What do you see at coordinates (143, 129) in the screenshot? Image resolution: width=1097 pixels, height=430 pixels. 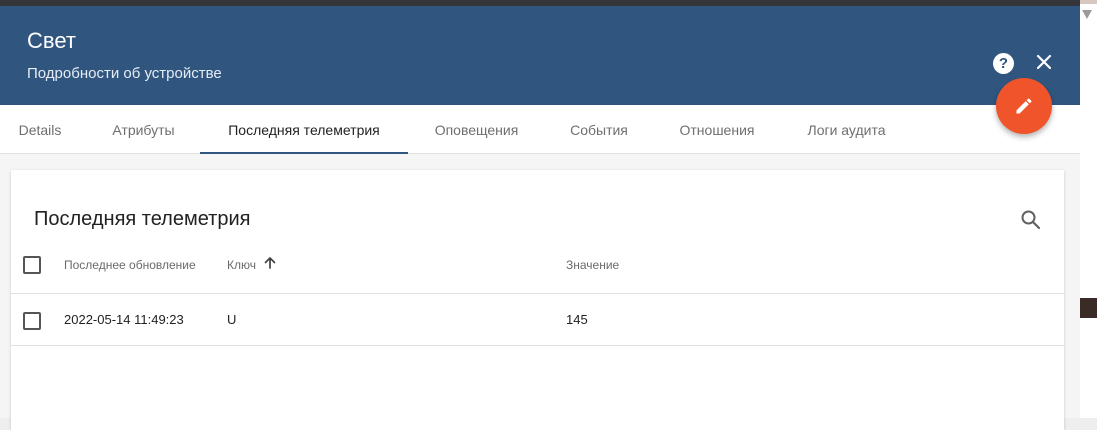 I see `tab-attributes: Атрибуты` at bounding box center [143, 129].